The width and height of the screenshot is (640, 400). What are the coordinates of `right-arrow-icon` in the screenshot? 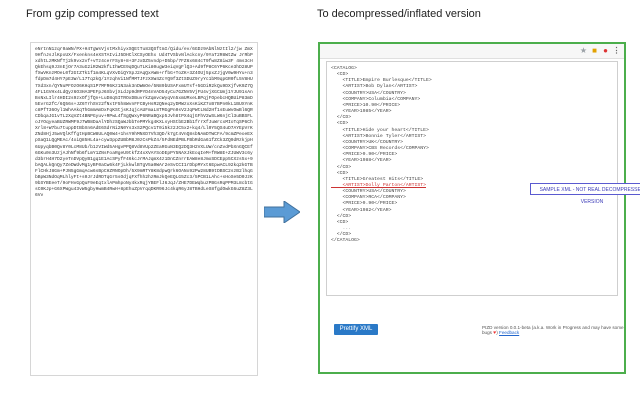 It's located at (282, 212).